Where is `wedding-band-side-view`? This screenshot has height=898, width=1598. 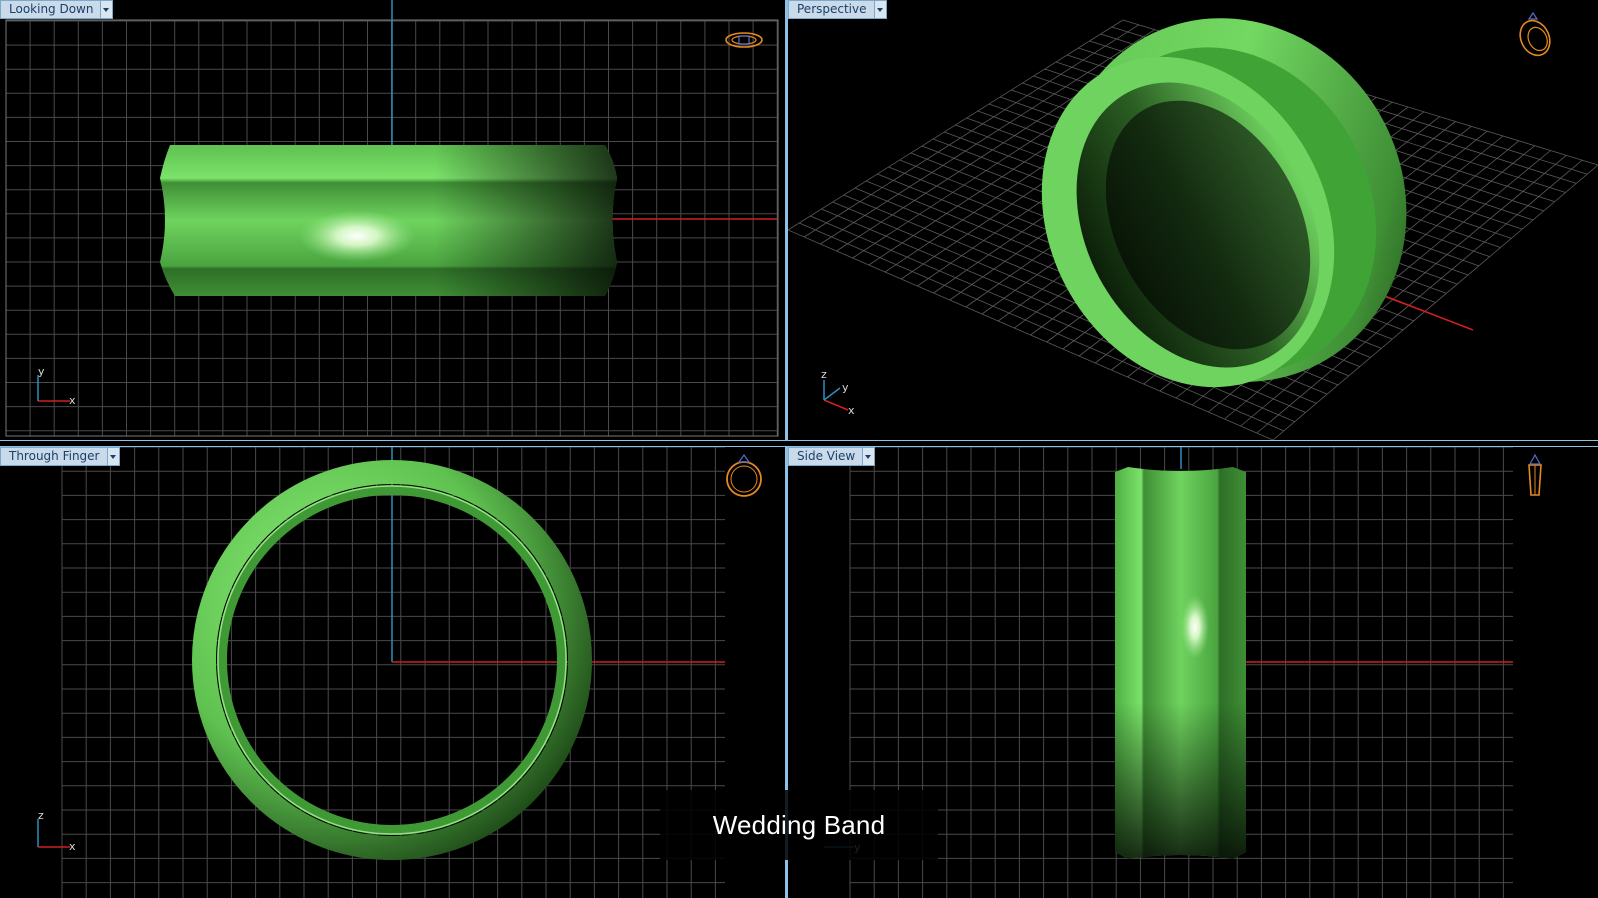 wedding-band-side-view is located at coordinates (1180, 663).